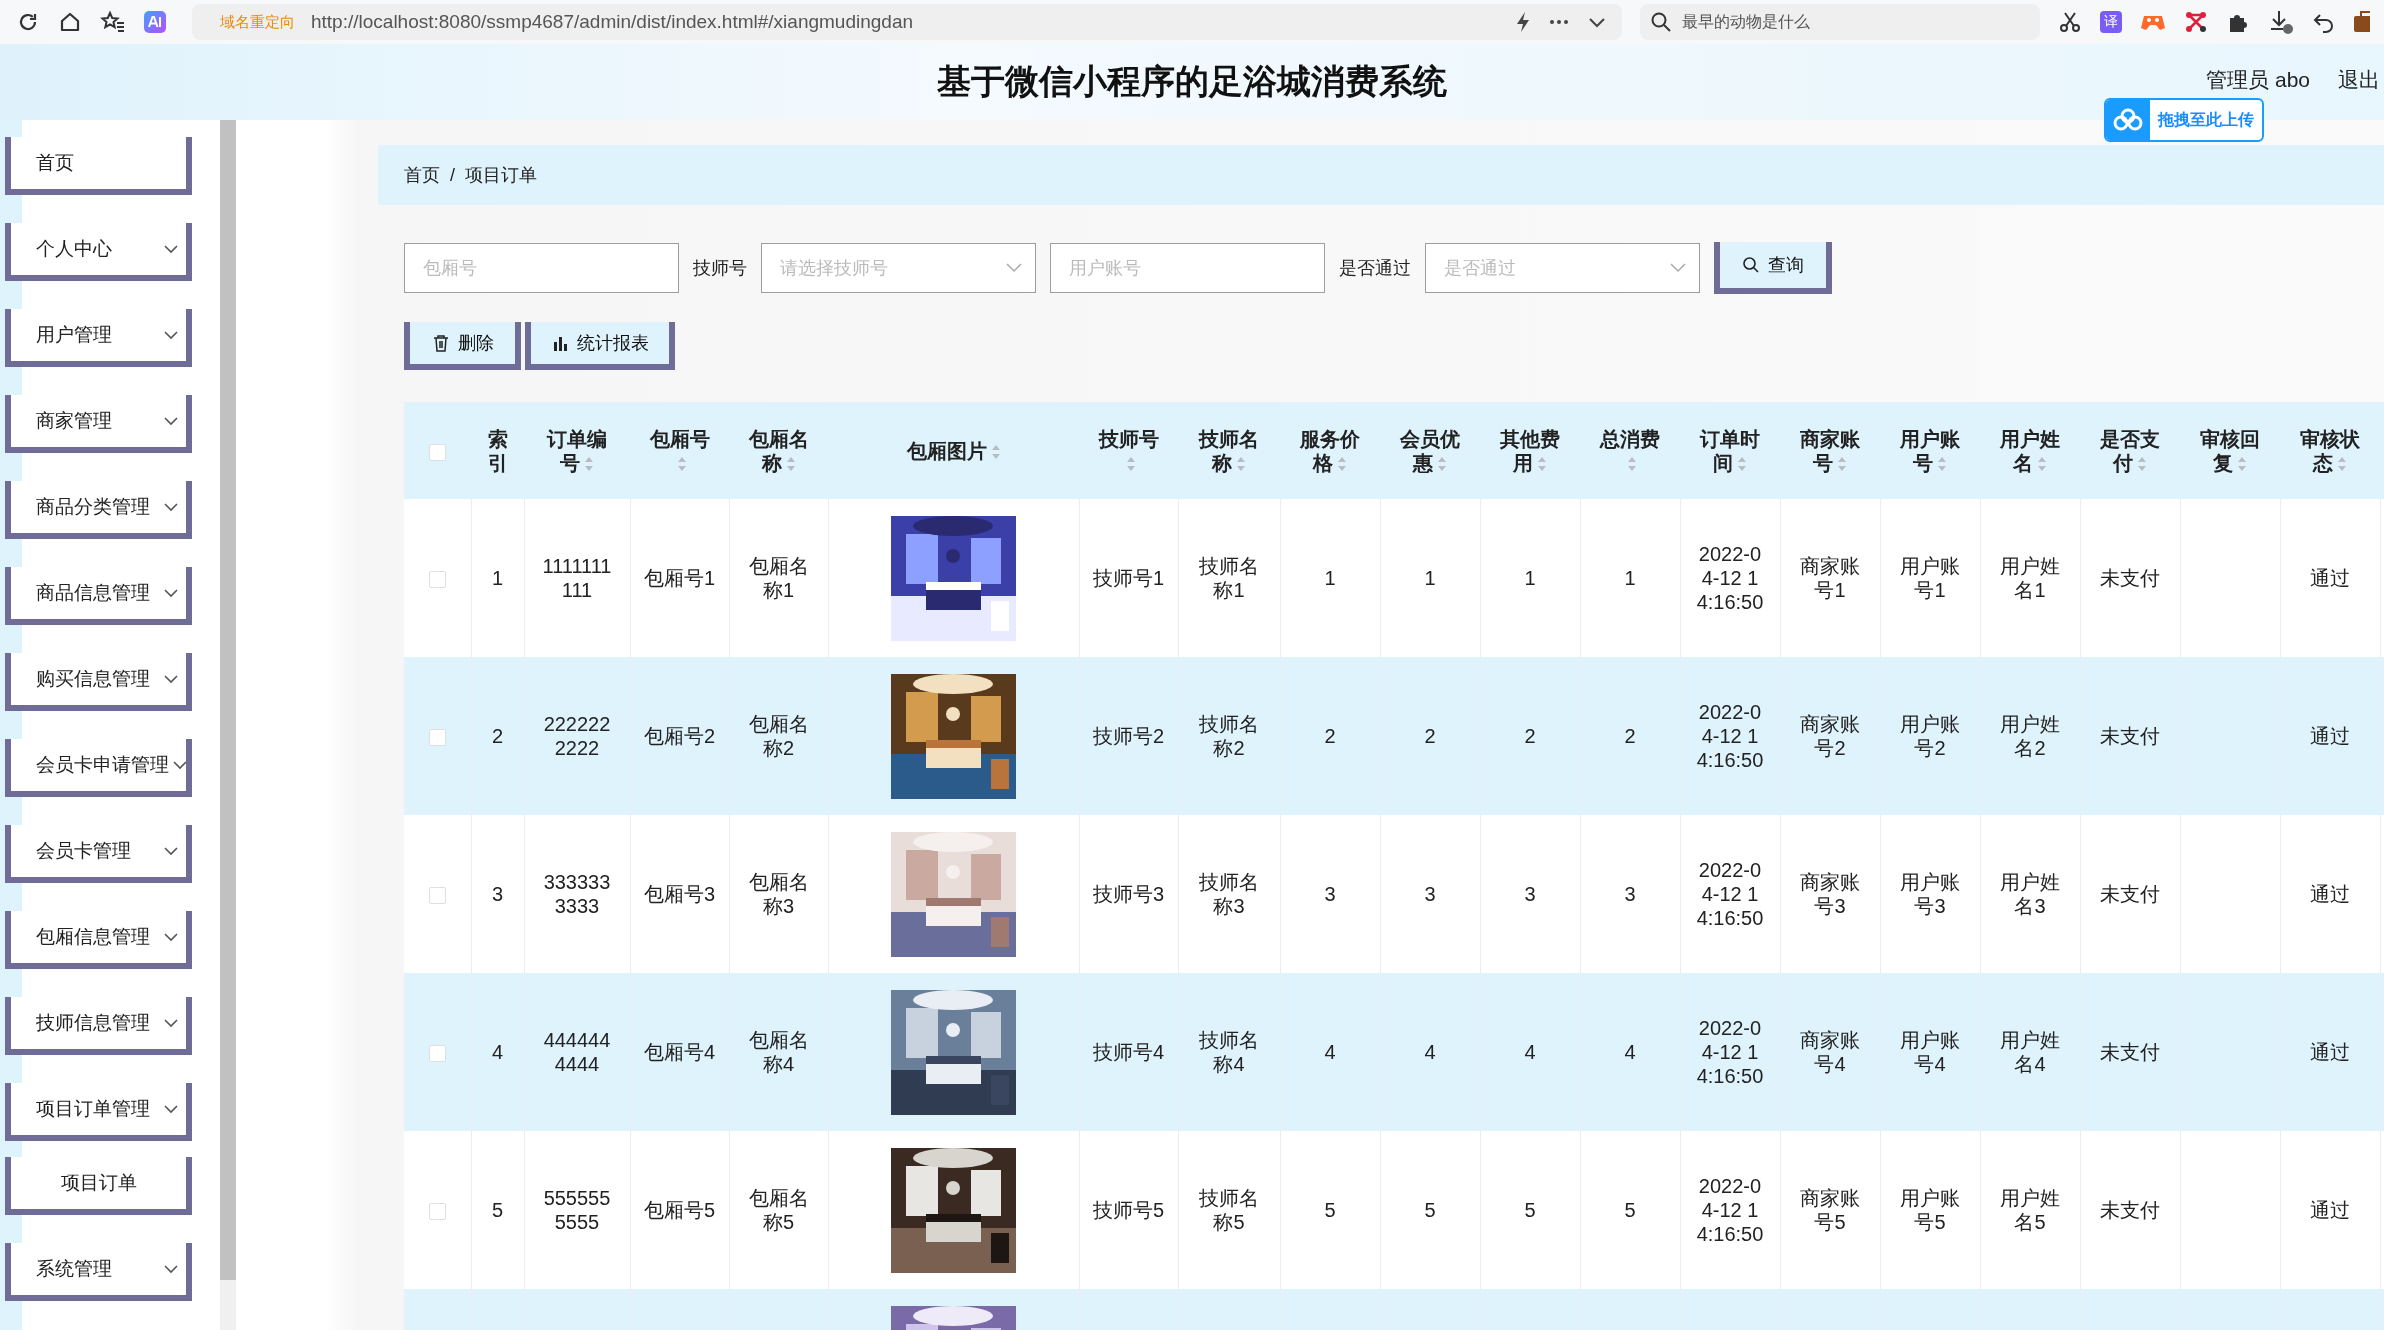 Image resolution: width=2384 pixels, height=1330 pixels. Describe the element at coordinates (1930, 1052) in the screenshot. I see `table-cell: 用户账号4` at that location.